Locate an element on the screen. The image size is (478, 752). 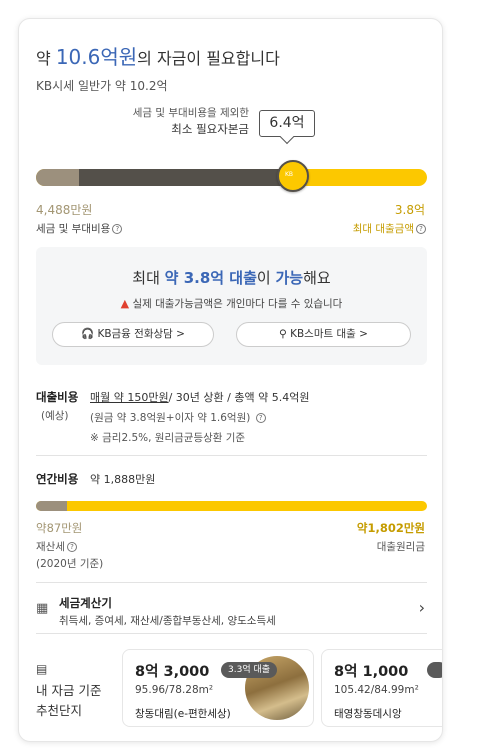
kb-phone-consult-button: 🎧 KB금융 전화상담 > is located at coordinates (133, 334).